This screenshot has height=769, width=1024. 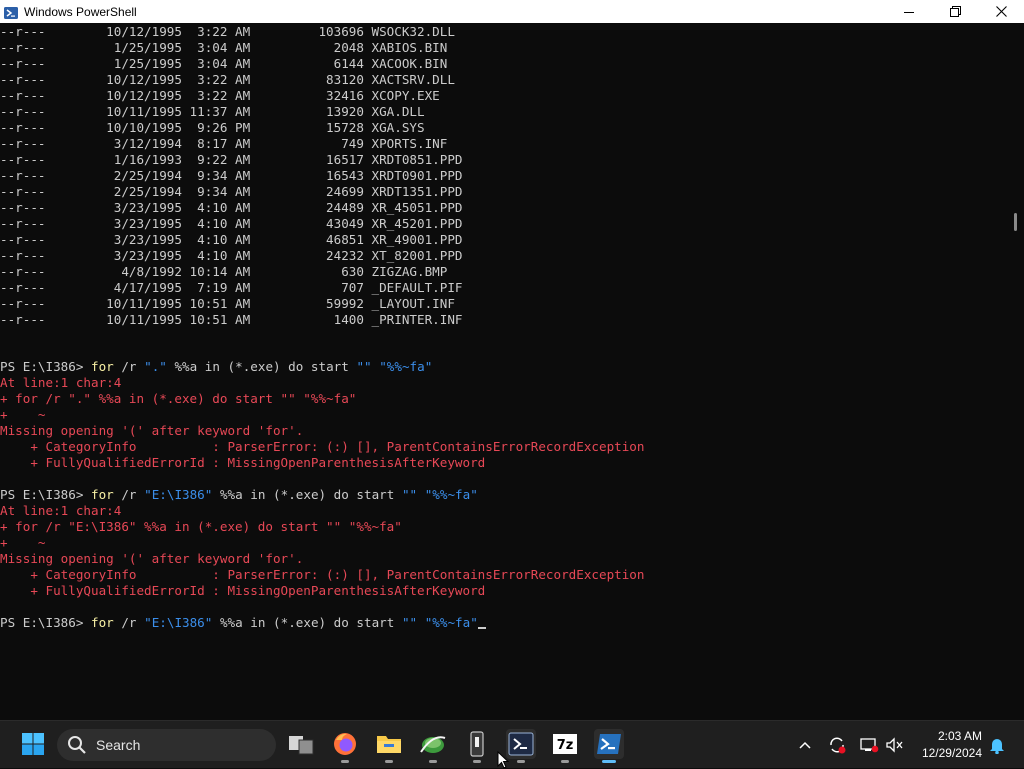 What do you see at coordinates (77, 745) in the screenshot?
I see `search-icon` at bounding box center [77, 745].